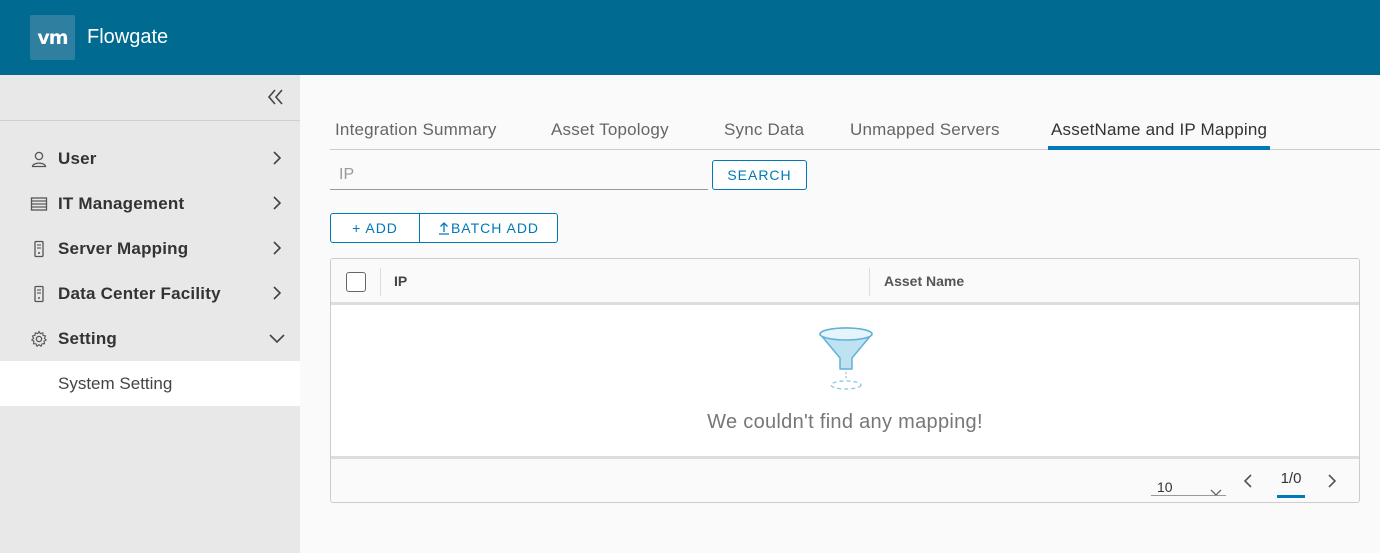  I want to click on sidebar-item-server-mapping: Server Mapping, so click(150, 248).